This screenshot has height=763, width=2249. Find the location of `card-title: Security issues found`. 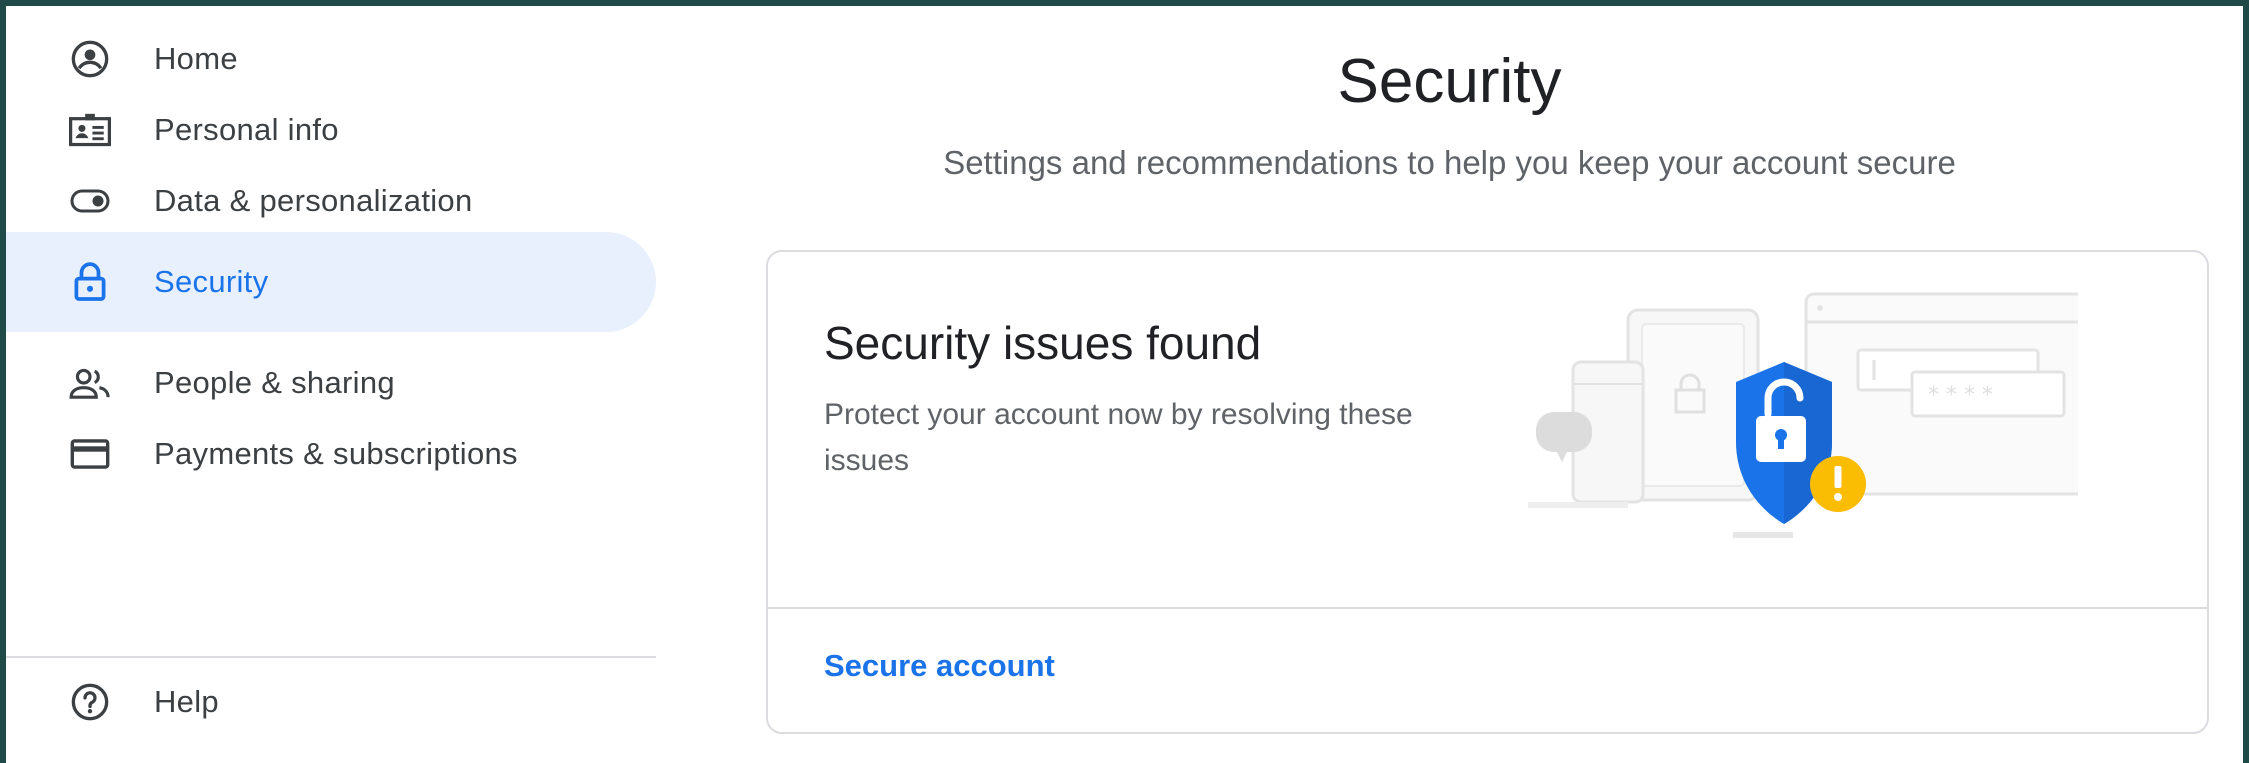

card-title: Security issues found is located at coordinates (1043, 343).